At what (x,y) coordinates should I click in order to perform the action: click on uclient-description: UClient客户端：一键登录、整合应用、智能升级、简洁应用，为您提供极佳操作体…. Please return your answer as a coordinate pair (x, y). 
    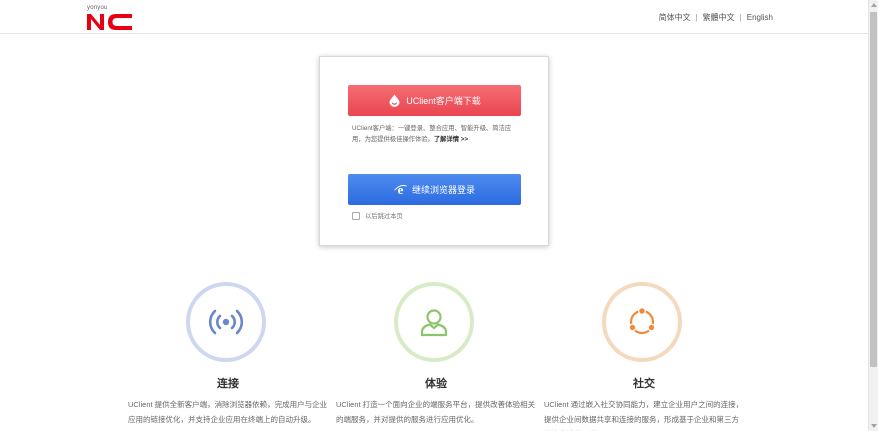
    Looking at the image, I should click on (437, 134).